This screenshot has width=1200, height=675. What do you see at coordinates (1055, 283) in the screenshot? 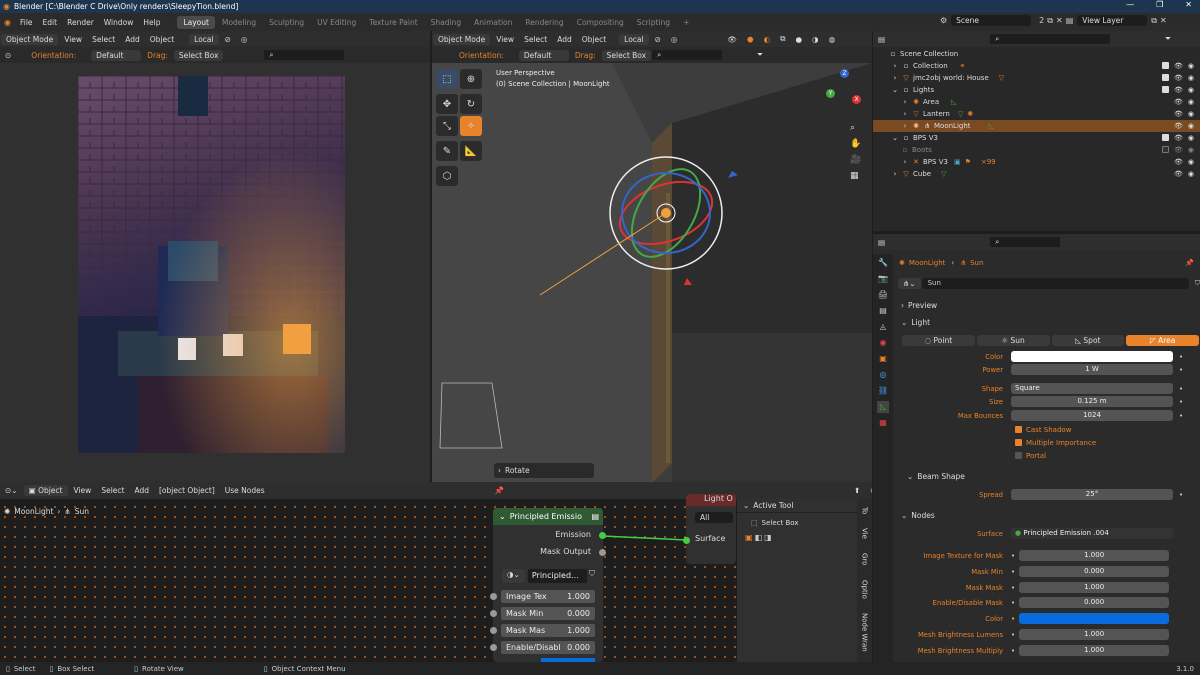
I see `light-datablock-field: Sun` at bounding box center [1055, 283].